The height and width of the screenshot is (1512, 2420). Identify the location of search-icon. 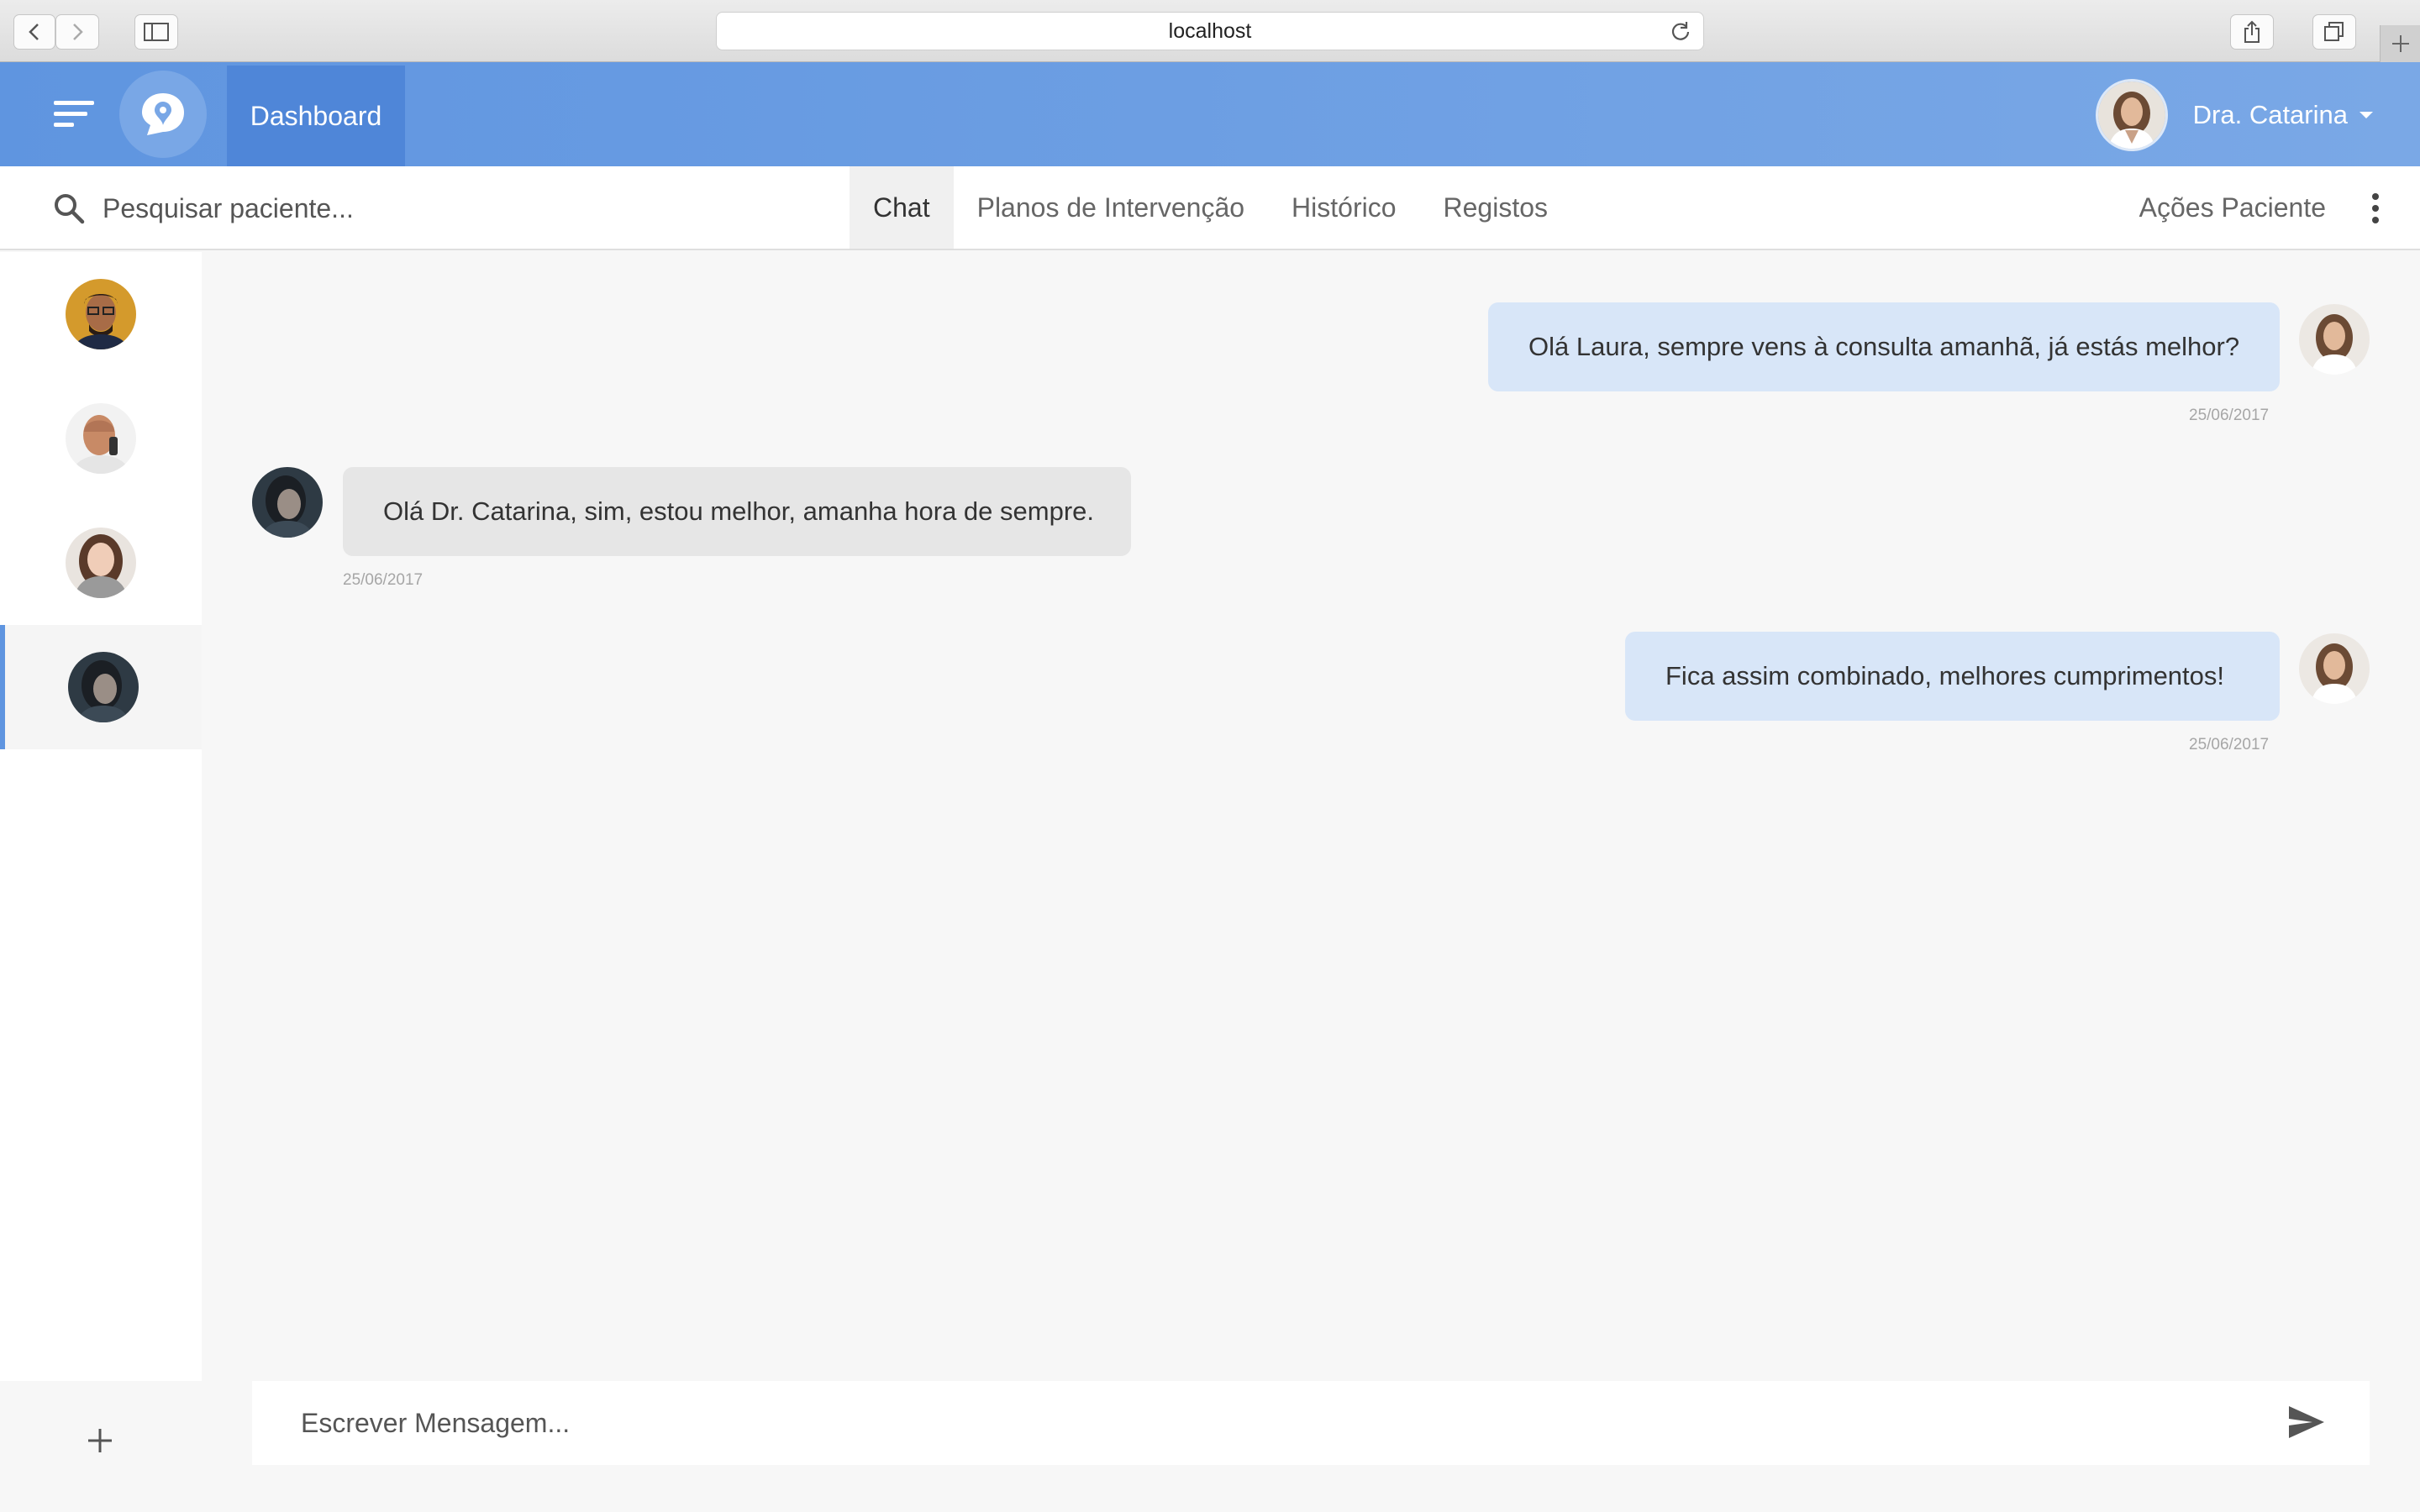
(70, 209).